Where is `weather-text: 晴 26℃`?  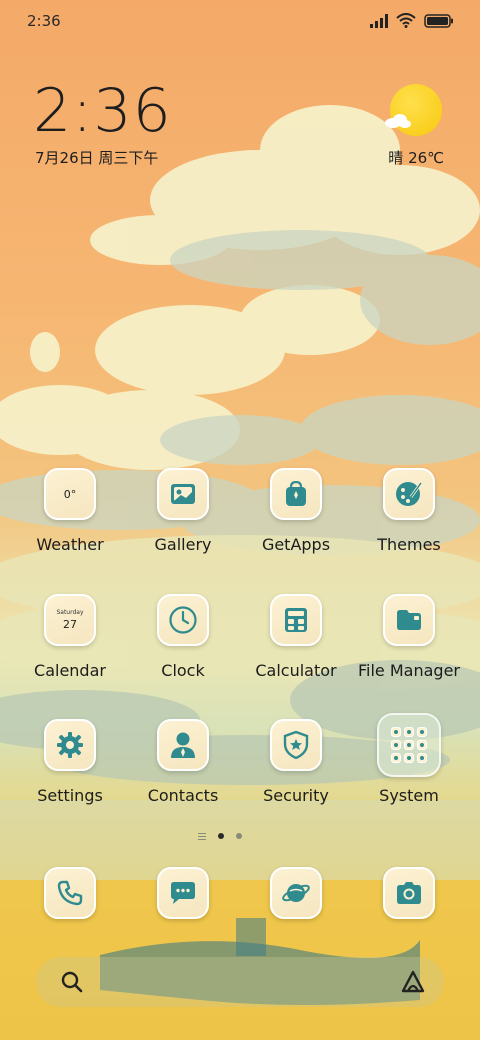 weather-text: 晴 26℃ is located at coordinates (416, 157).